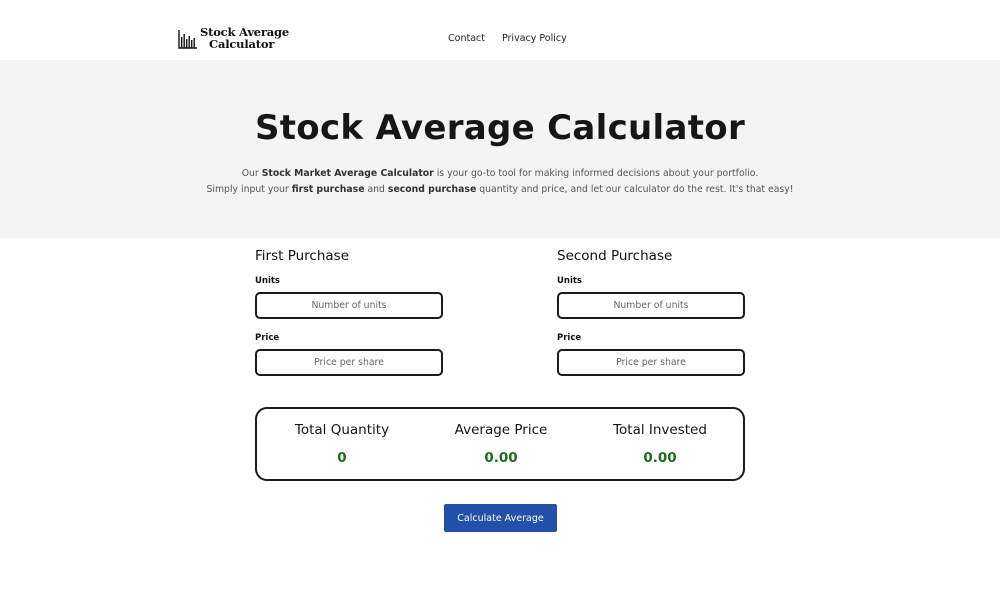 The image size is (1000, 600). Describe the element at coordinates (267, 338) in the screenshot. I see `first-price-label: Price` at that location.